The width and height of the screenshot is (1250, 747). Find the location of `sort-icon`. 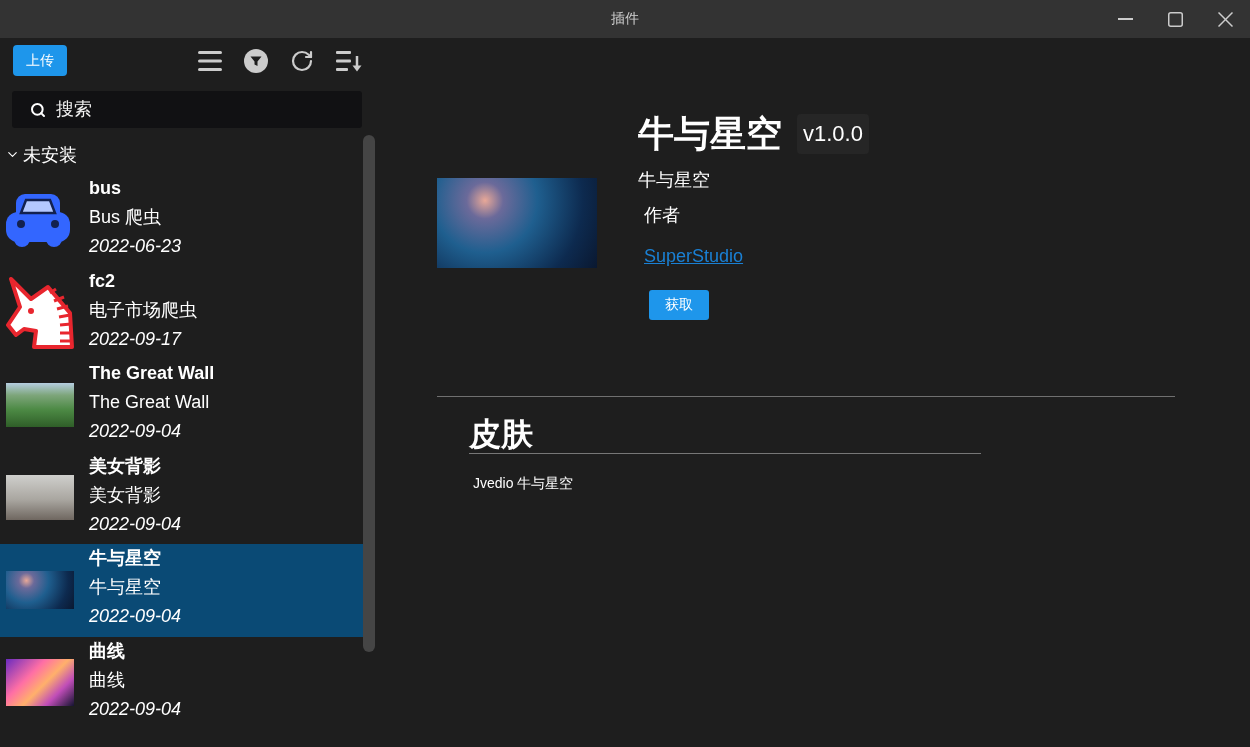

sort-icon is located at coordinates (349, 60).